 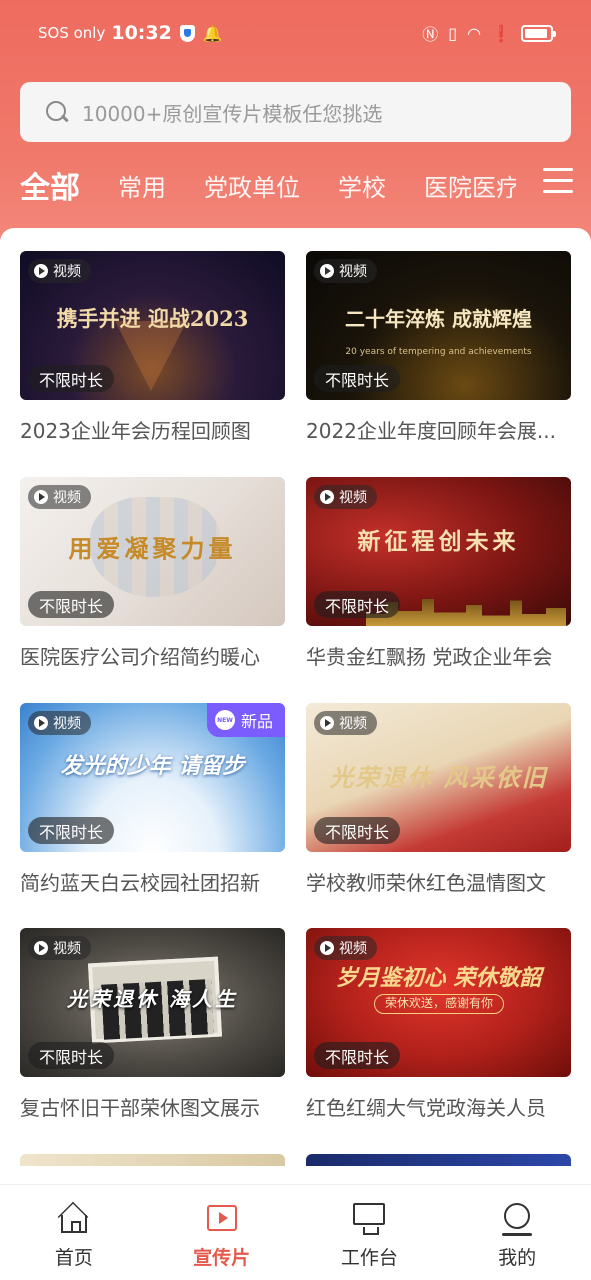 What do you see at coordinates (140, 657) in the screenshot?
I see `template-title: 医院医疗公司介绍简约暖心` at bounding box center [140, 657].